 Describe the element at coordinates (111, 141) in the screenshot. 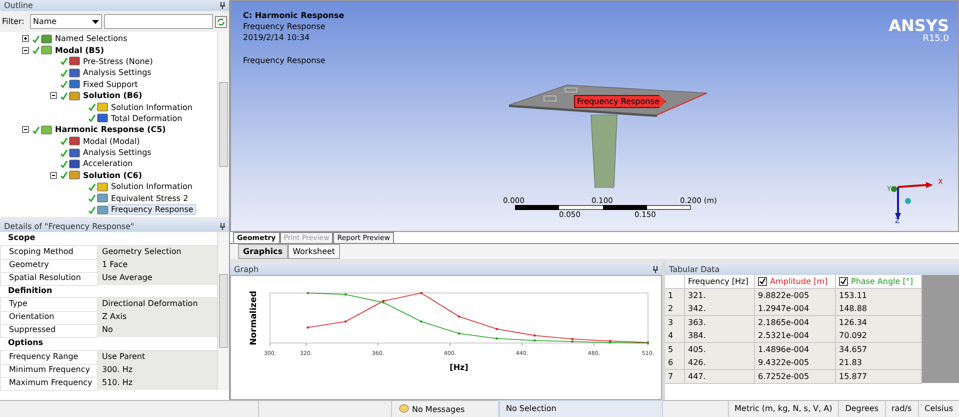

I see `tree-item: Modal (Modal)` at that location.